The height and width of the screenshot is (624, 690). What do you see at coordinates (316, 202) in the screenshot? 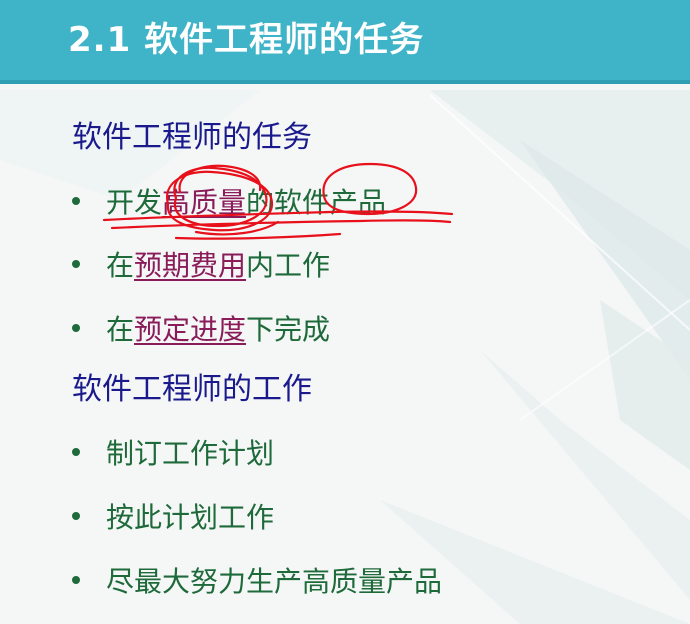
I see `bullet-text: 的软件产品` at bounding box center [316, 202].